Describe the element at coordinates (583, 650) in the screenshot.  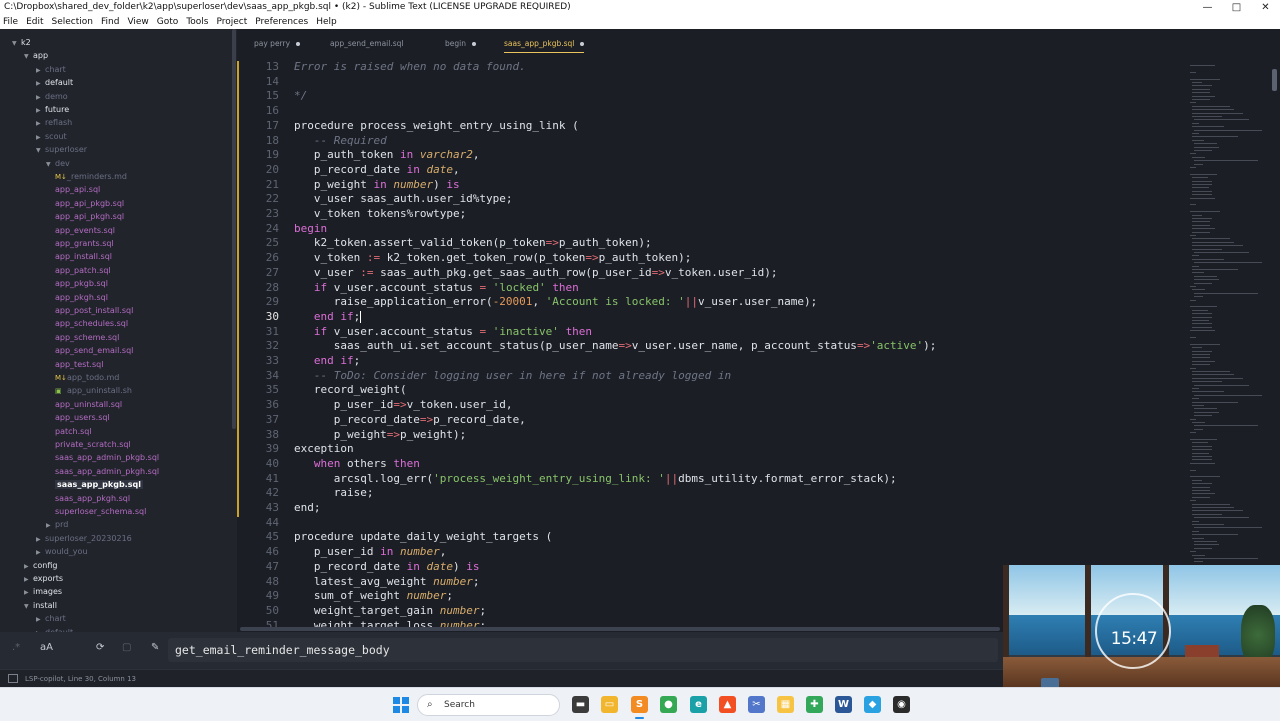
I see `find-input: get_email_reminder_message_body` at that location.